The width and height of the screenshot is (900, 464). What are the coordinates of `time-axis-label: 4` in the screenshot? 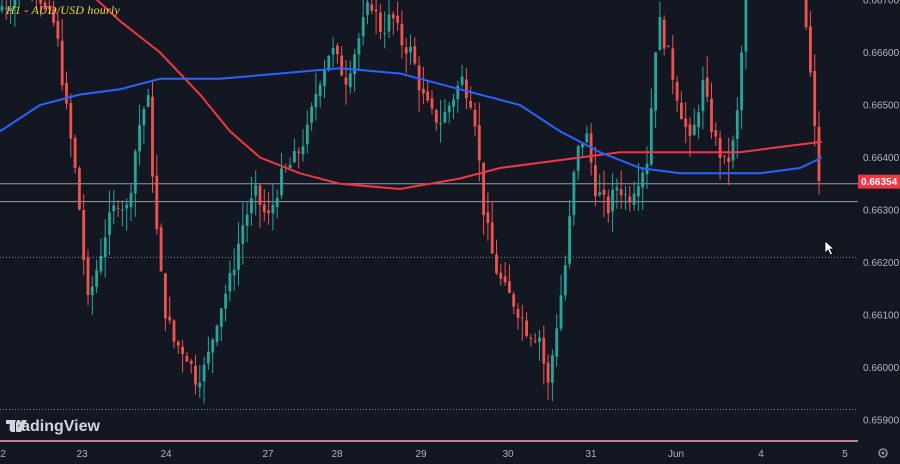 It's located at (761, 454).